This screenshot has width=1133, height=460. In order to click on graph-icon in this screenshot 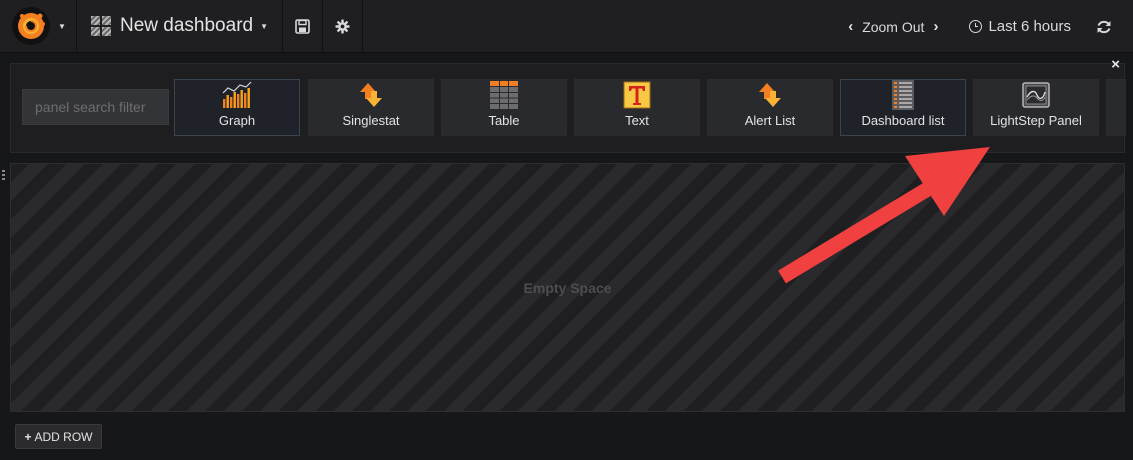, I will do `click(237, 95)`.